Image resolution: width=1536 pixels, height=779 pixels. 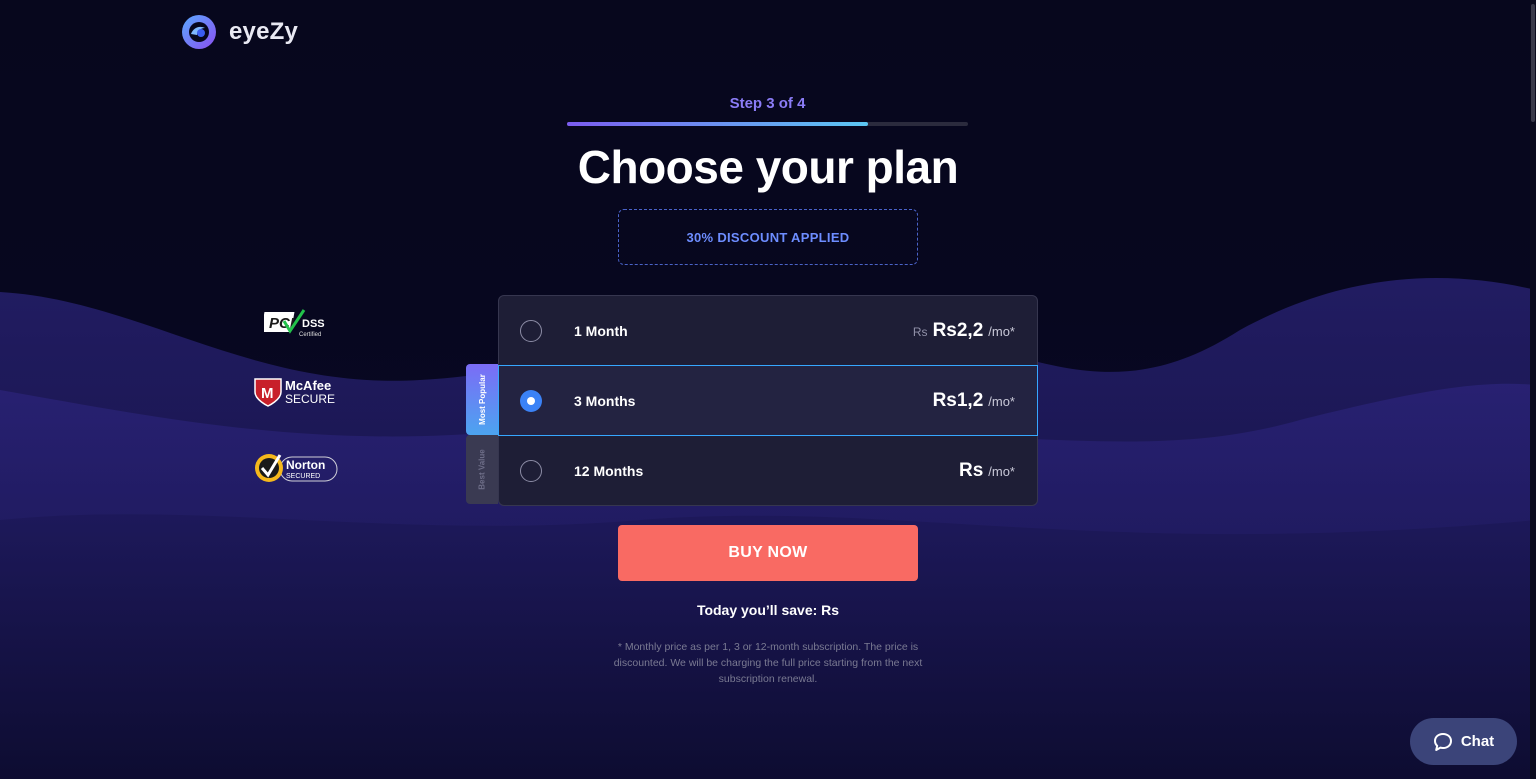 I want to click on best-value-tag: Best Value, so click(x=482, y=469).